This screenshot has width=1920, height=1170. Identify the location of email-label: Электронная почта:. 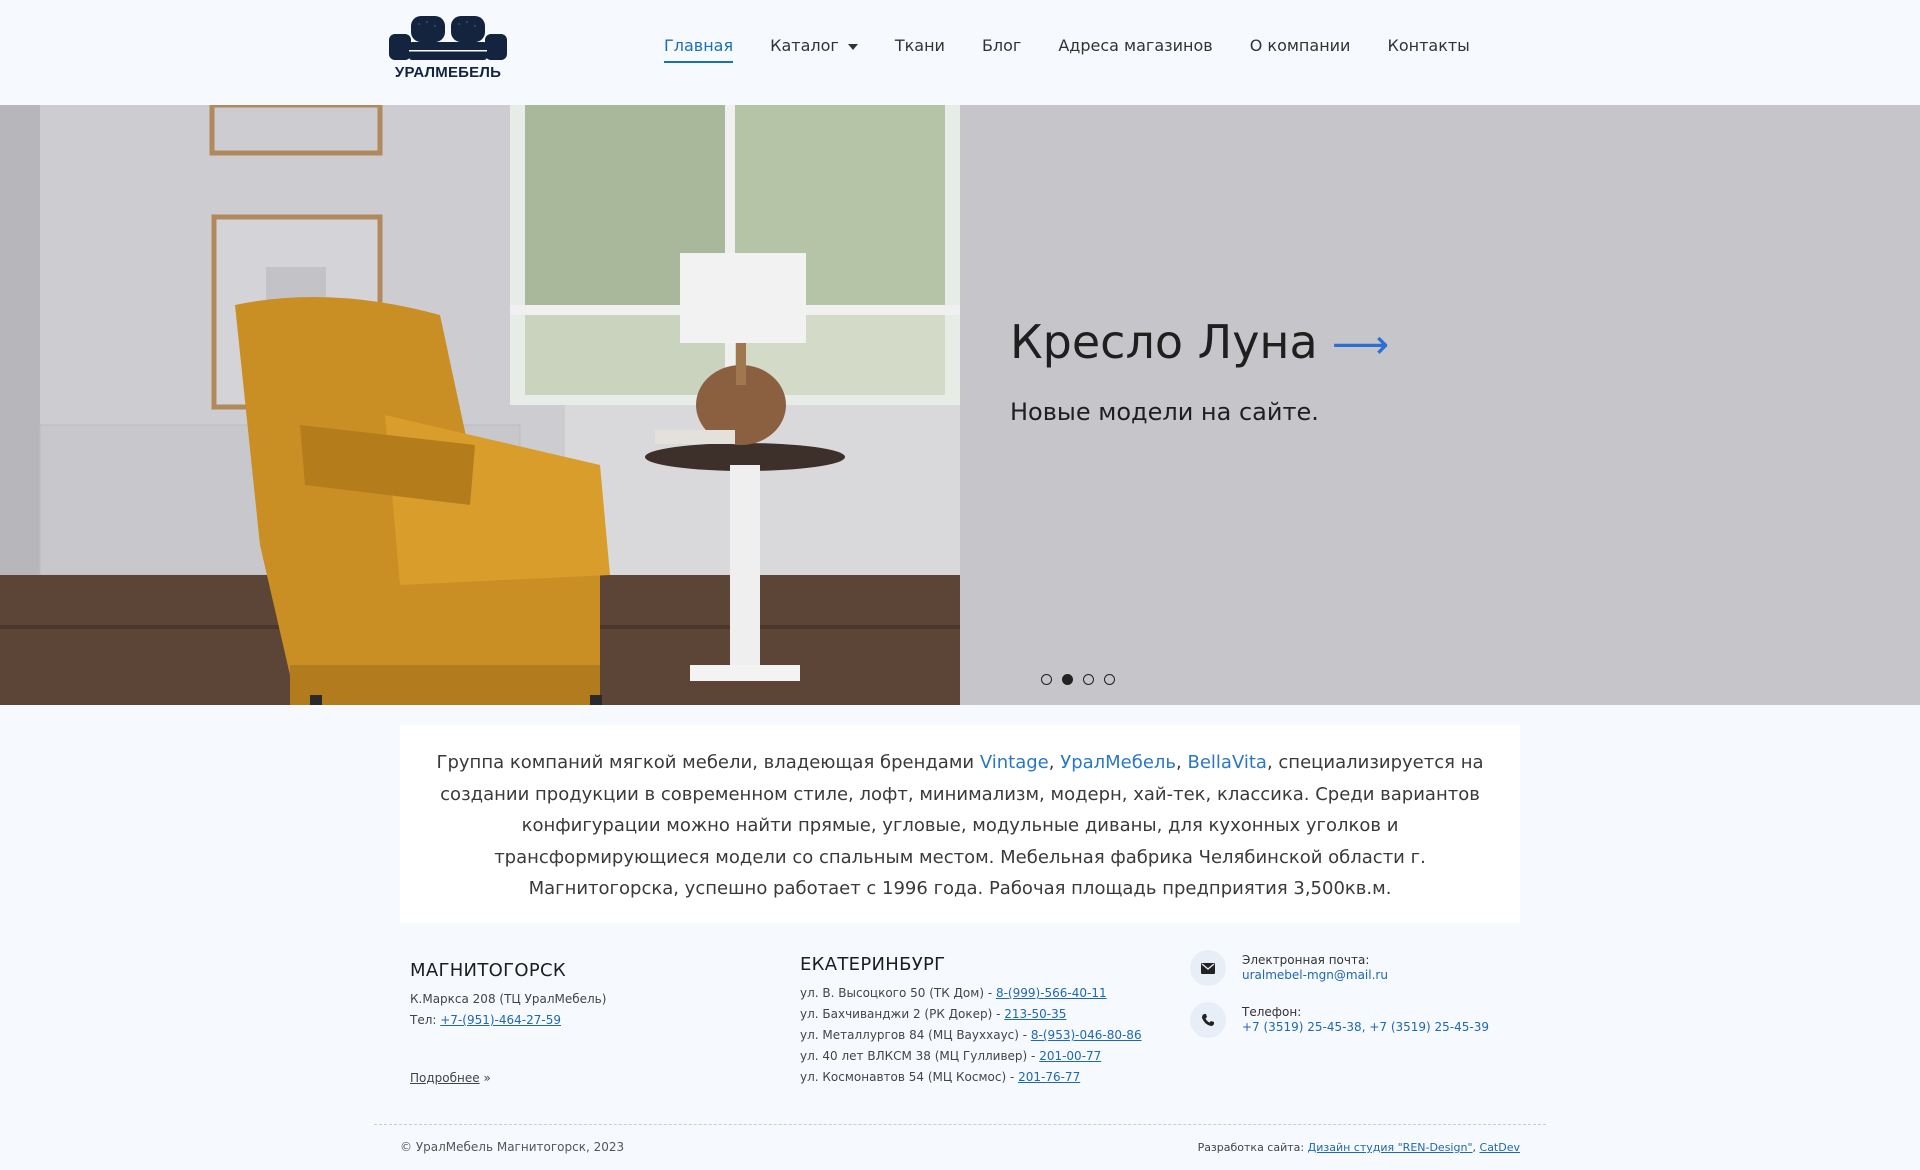
(1306, 960).